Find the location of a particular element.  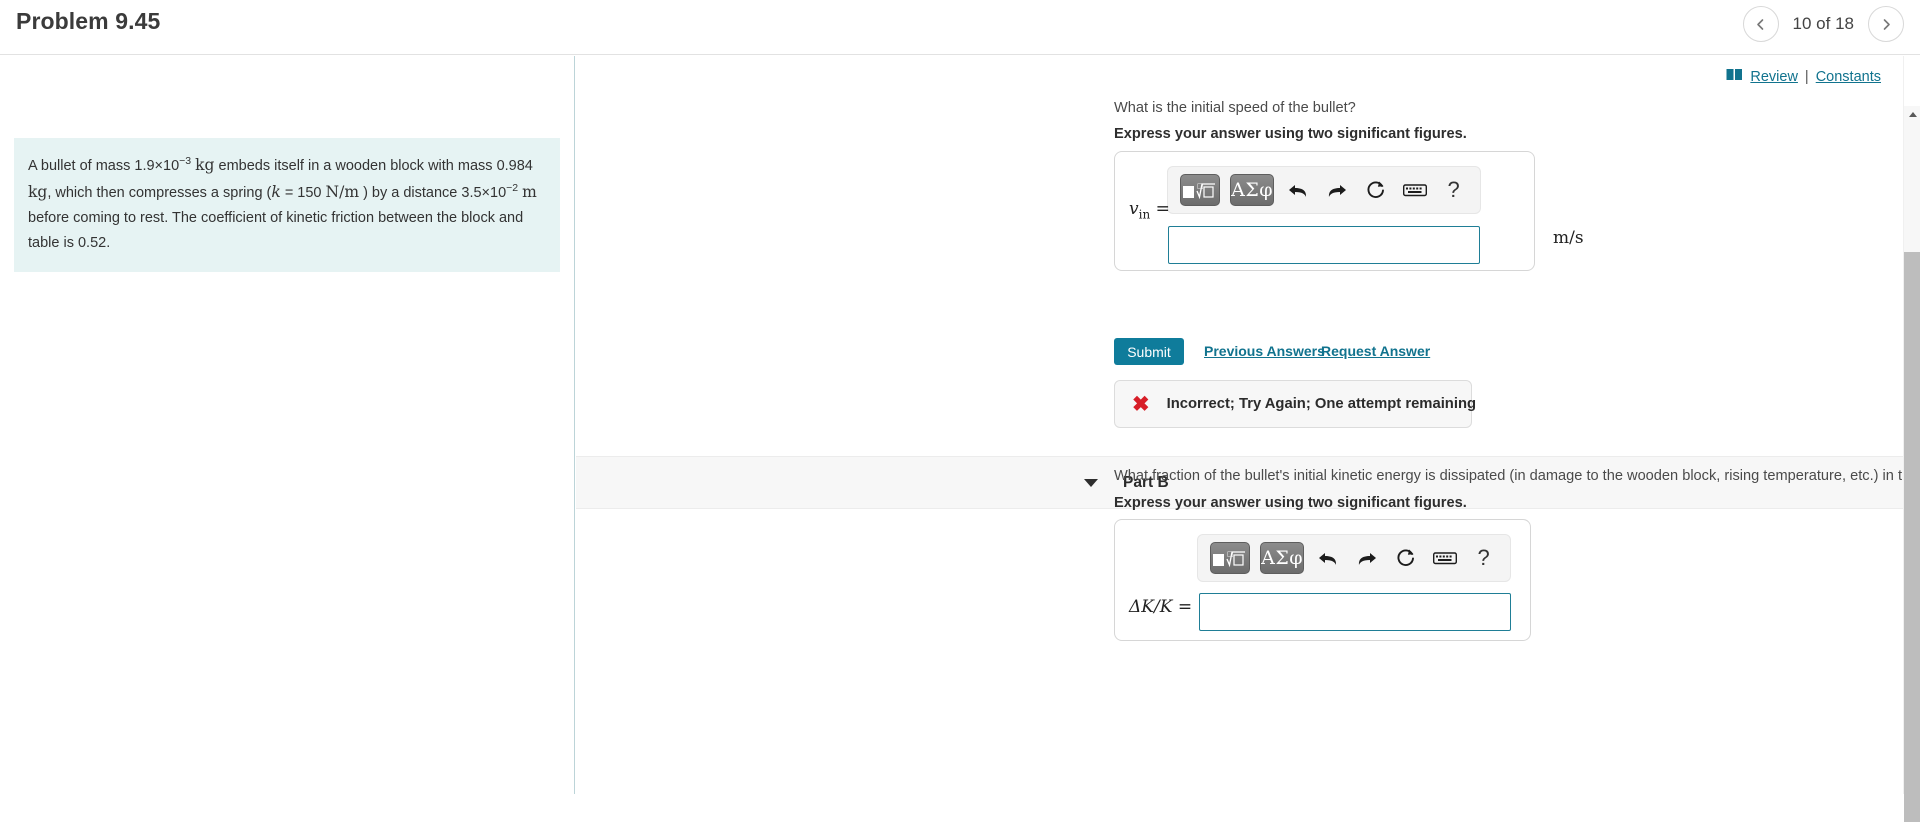

vertical-scrollbar is located at coordinates (1911, 439).